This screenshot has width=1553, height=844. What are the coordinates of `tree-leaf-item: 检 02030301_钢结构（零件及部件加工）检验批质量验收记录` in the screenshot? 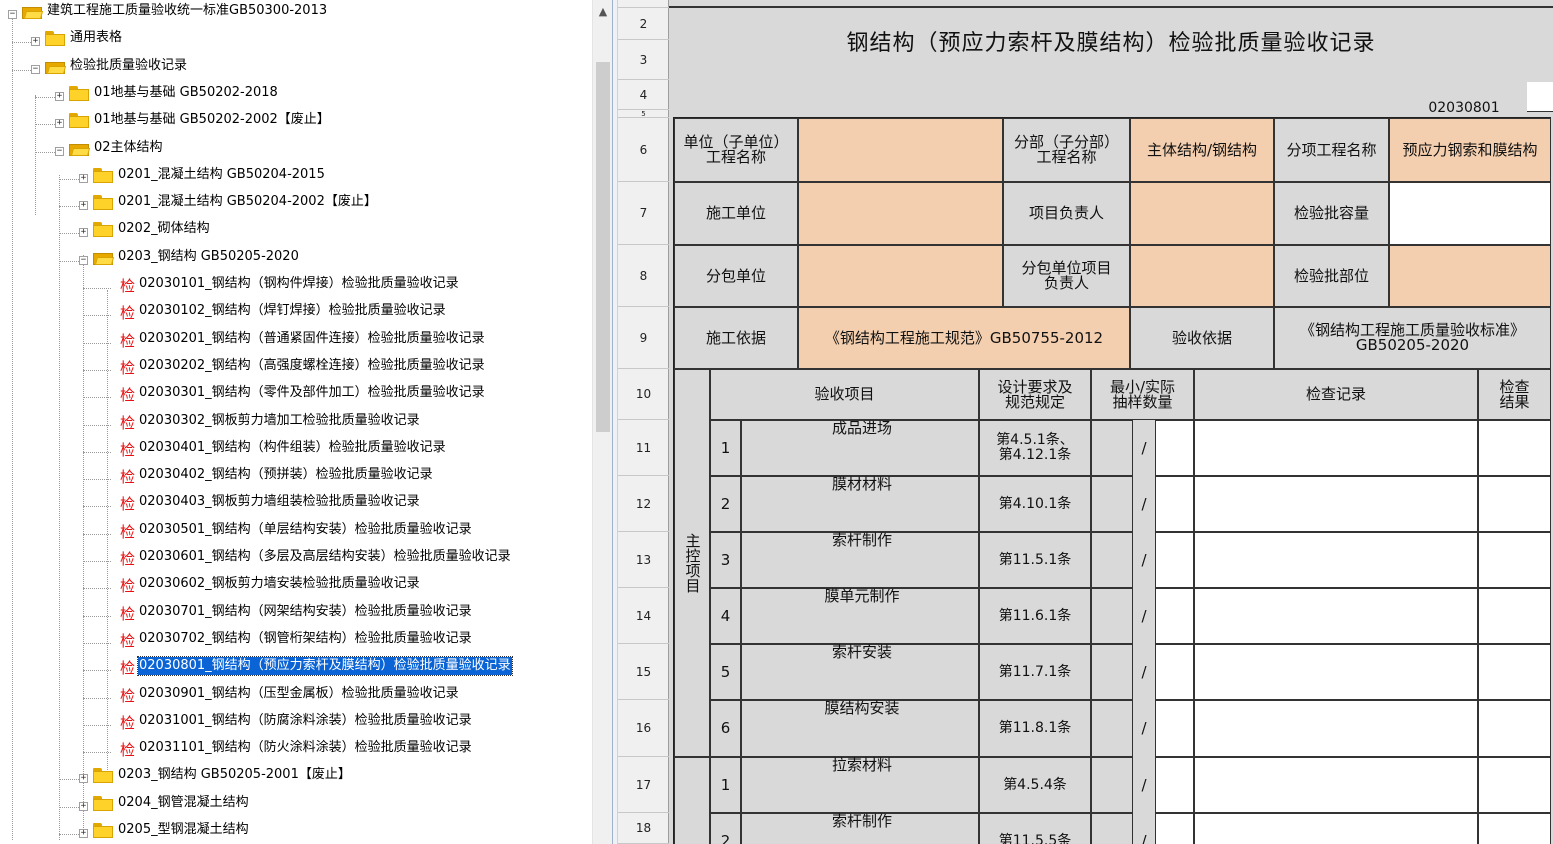 It's located at (296, 393).